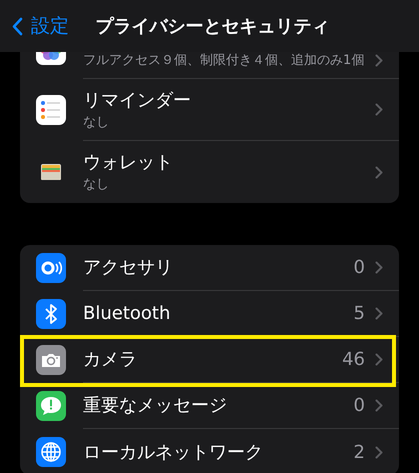  Describe the element at coordinates (51, 360) in the screenshot. I see `camera-icon` at that location.